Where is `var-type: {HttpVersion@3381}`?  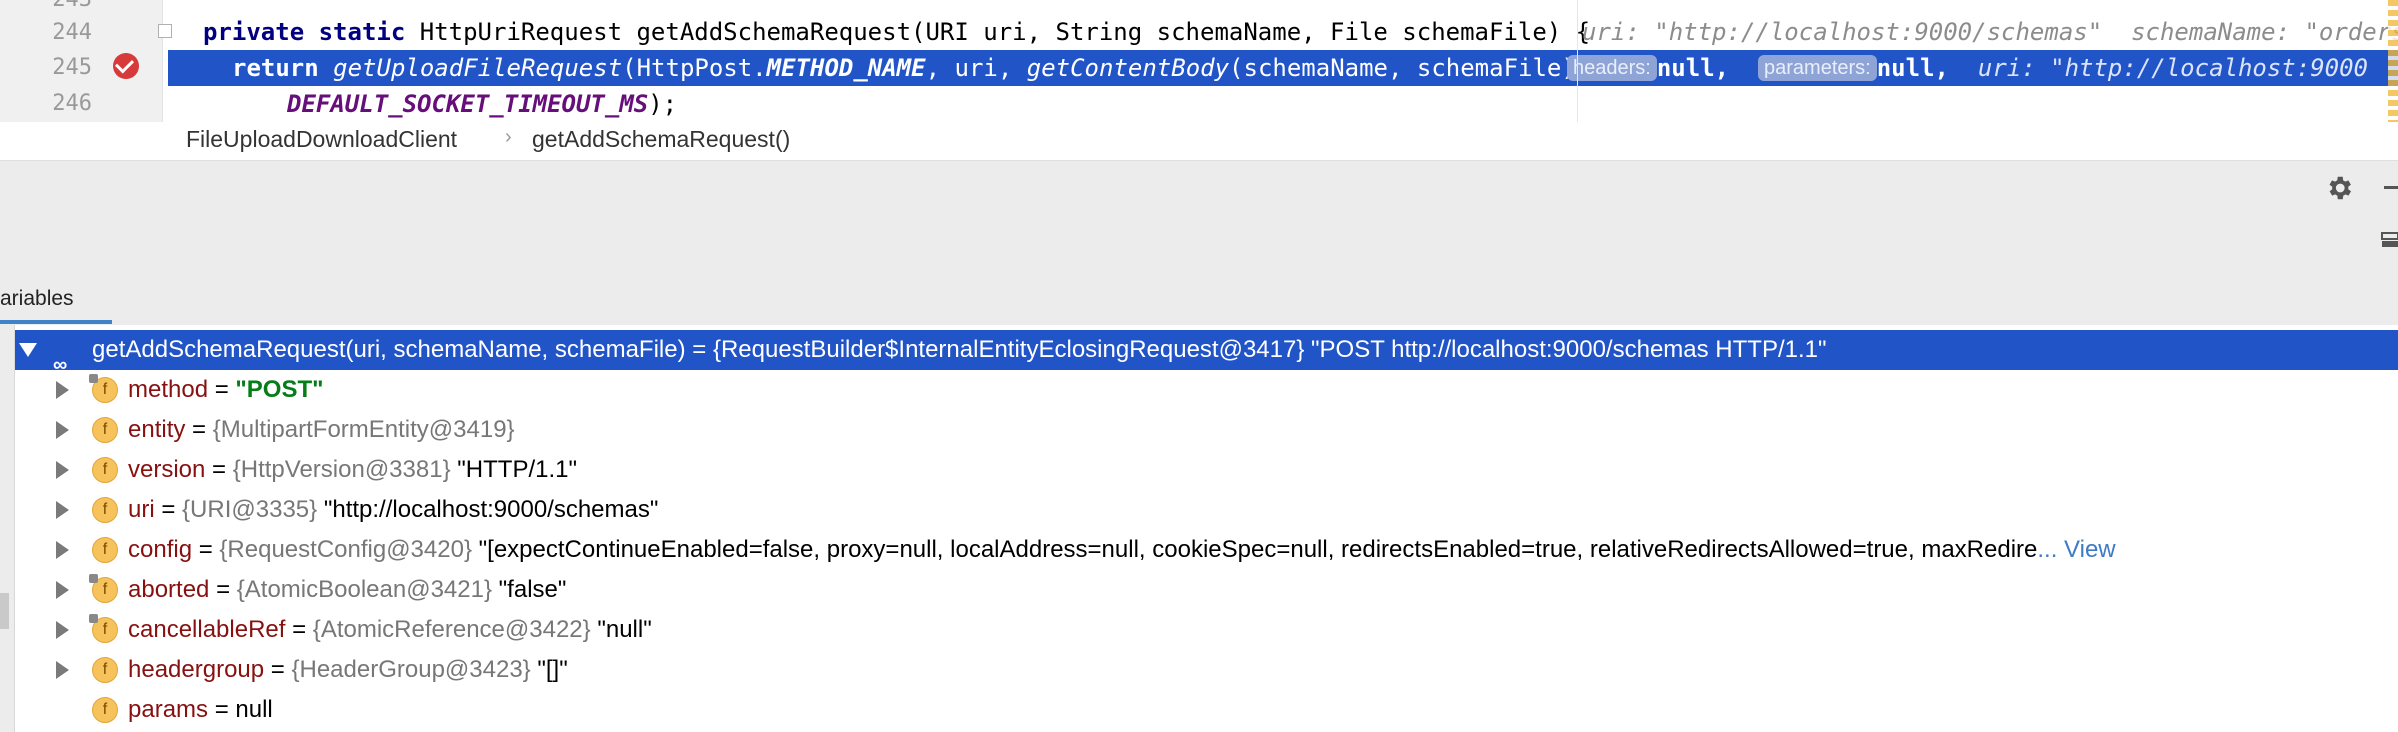
var-type: {HttpVersion@3381} is located at coordinates (341, 469).